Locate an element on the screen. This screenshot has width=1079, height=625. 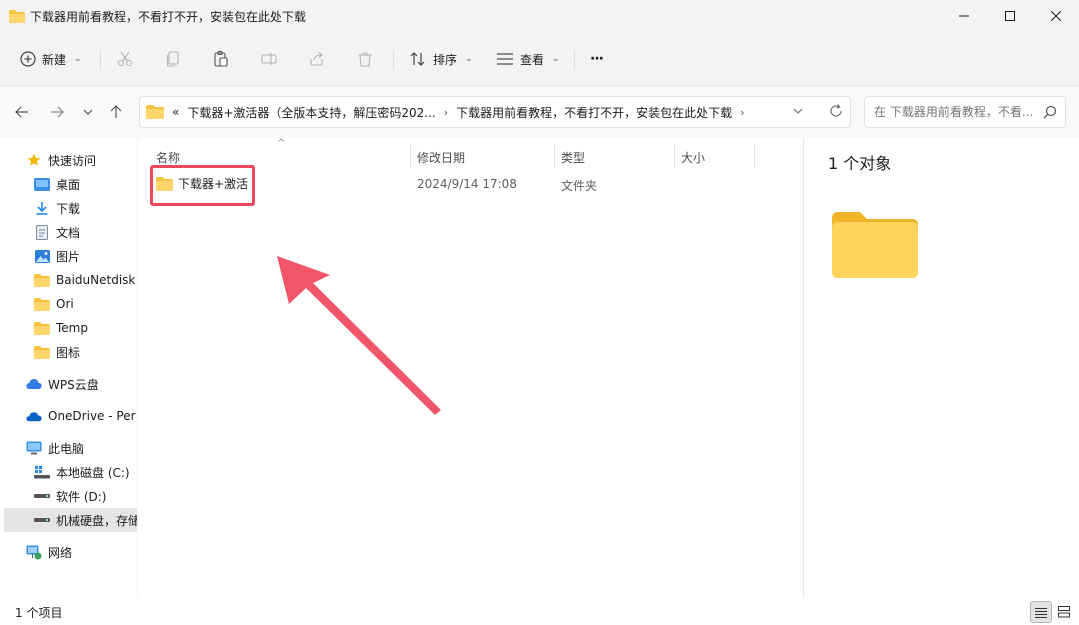
document-icon is located at coordinates (42, 232).